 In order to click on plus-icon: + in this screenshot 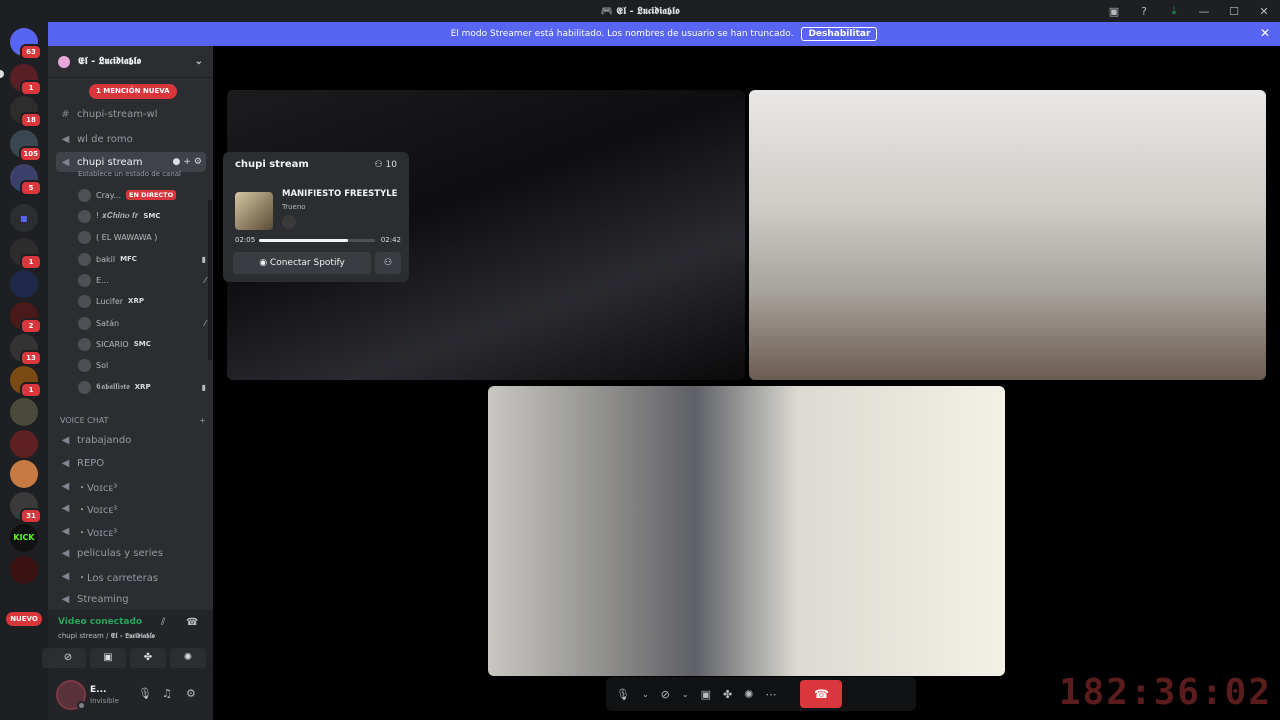, I will do `click(202, 420)`.